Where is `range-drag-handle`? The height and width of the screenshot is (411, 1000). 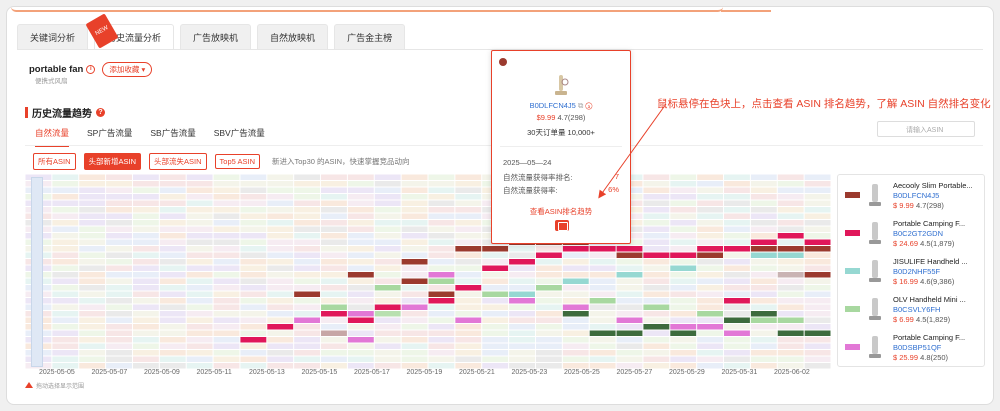 range-drag-handle is located at coordinates (37, 272).